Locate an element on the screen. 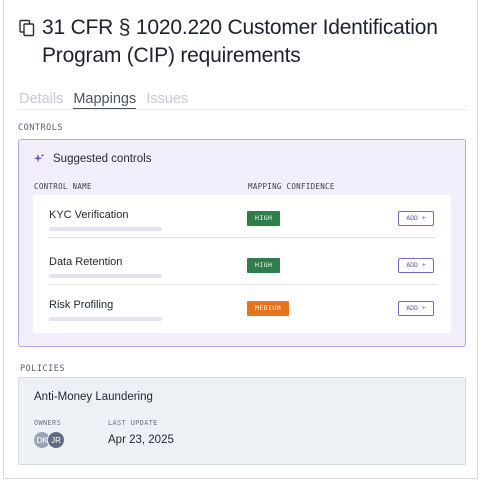 The image size is (480, 480). mapping-confidence-column-header: MAPPING CONFIDENCE is located at coordinates (291, 186).